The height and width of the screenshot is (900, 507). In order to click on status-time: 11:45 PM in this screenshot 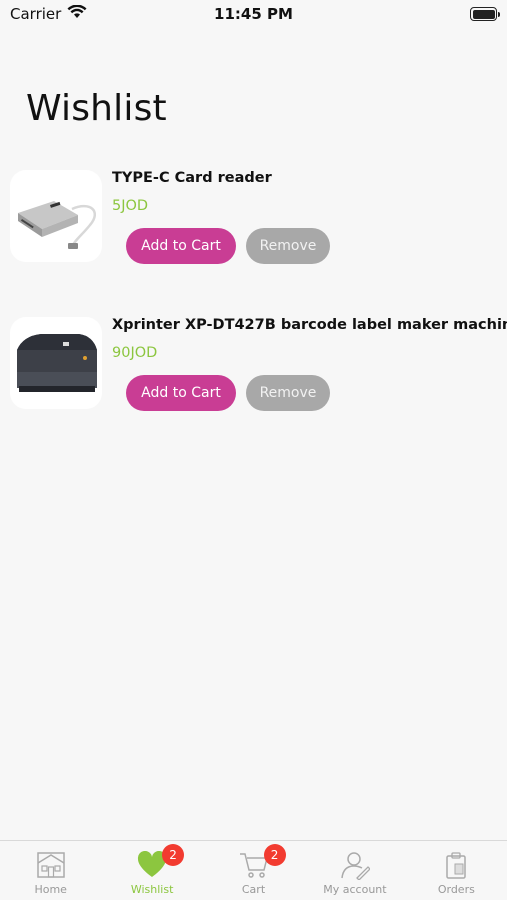, I will do `click(253, 14)`.